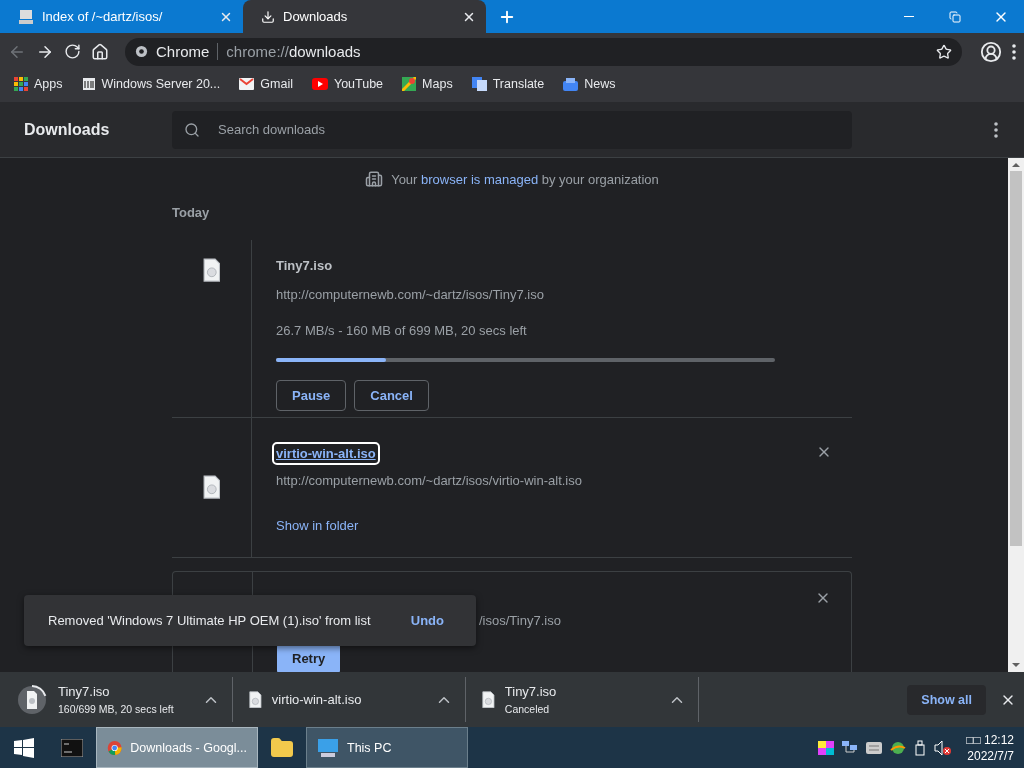 This screenshot has width=1024, height=768. I want to click on restore-icon, so click(955, 16).